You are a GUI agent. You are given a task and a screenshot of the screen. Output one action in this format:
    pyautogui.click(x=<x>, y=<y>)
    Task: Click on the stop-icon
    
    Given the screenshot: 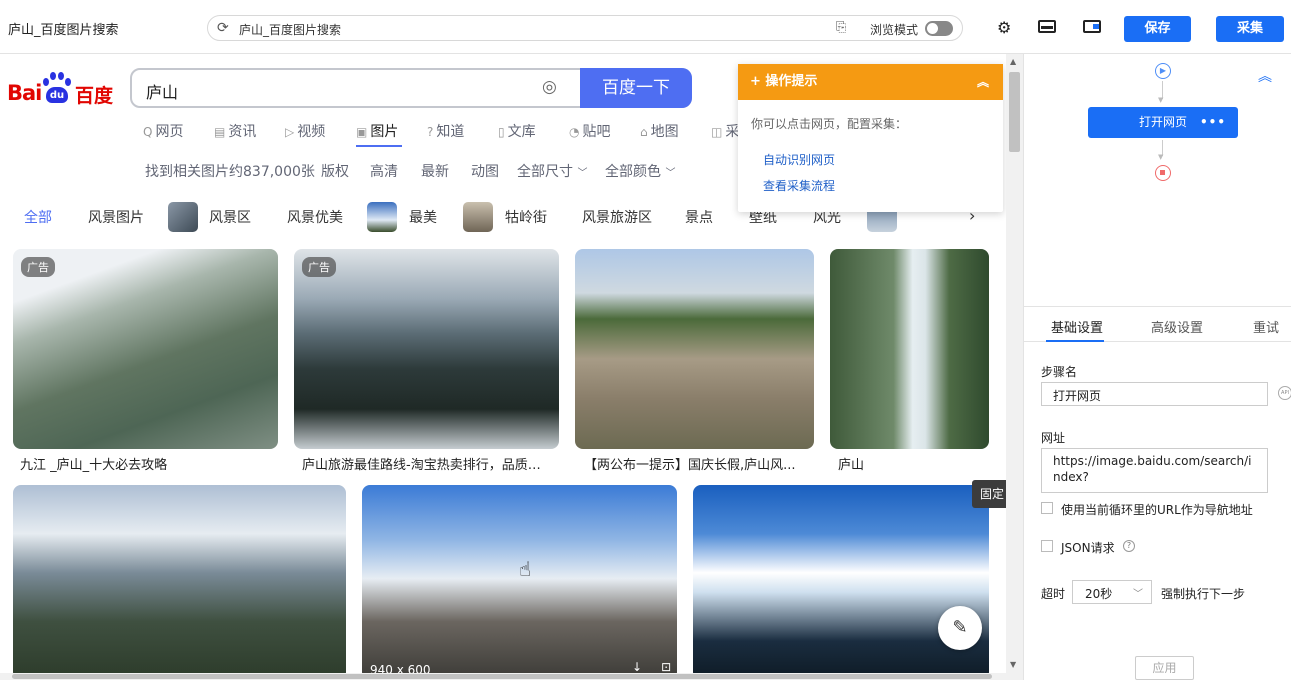 What is the action you would take?
    pyautogui.click(x=1163, y=173)
    